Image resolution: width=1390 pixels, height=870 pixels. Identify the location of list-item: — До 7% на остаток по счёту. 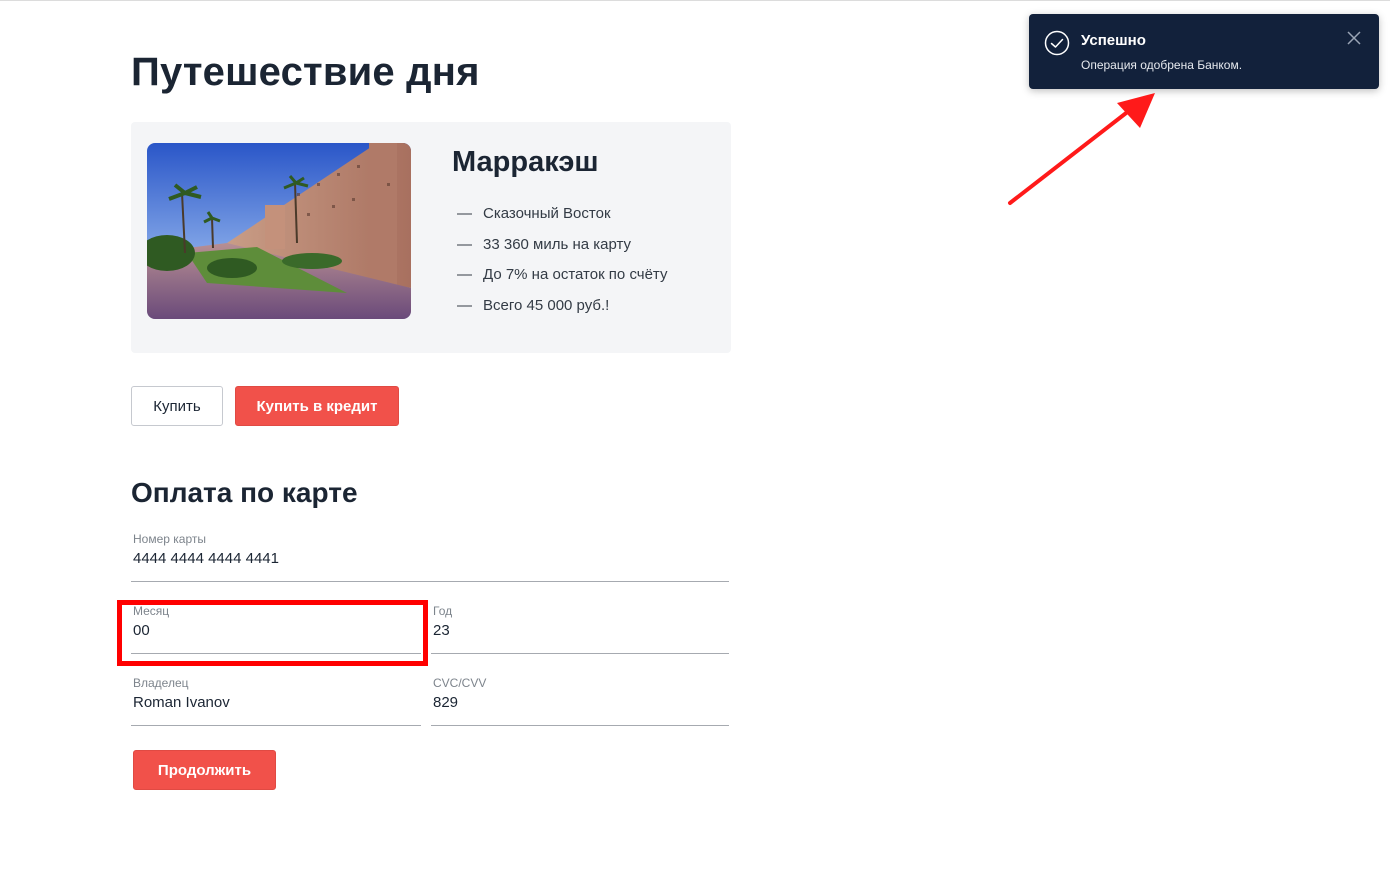
(562, 279).